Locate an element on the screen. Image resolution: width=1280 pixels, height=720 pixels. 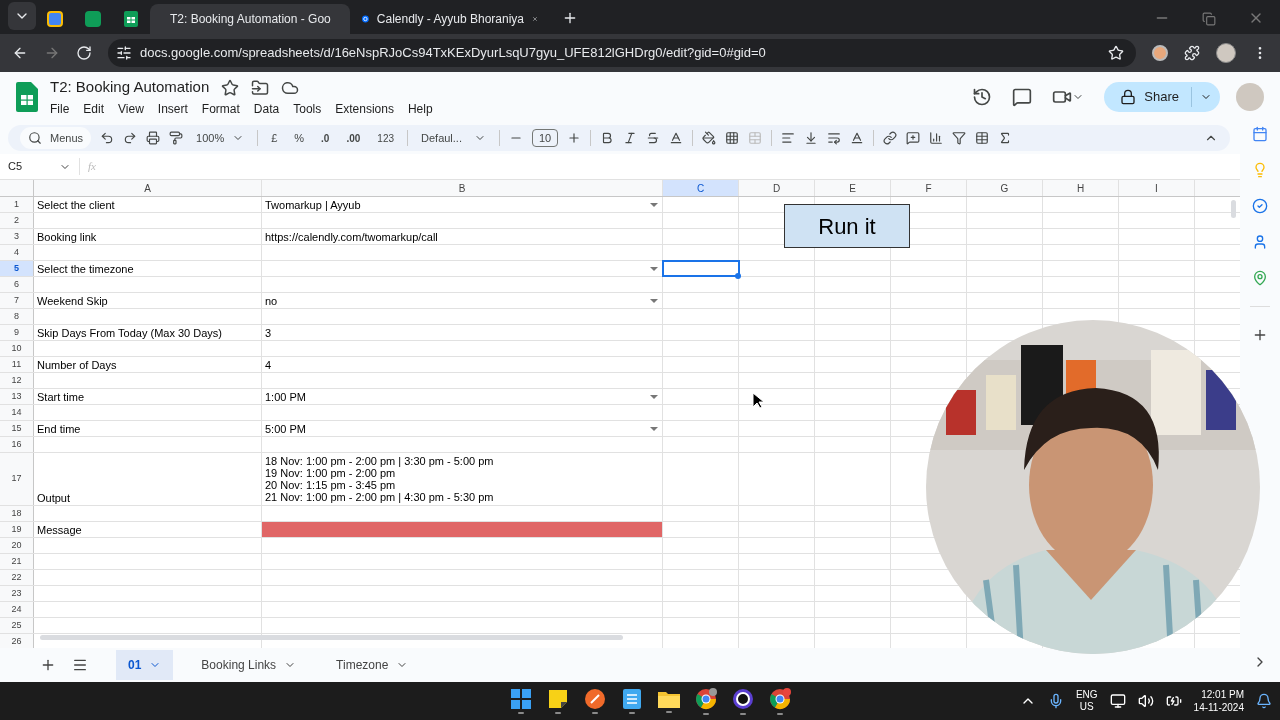
row-header: 22 is located at coordinates (17, 577).